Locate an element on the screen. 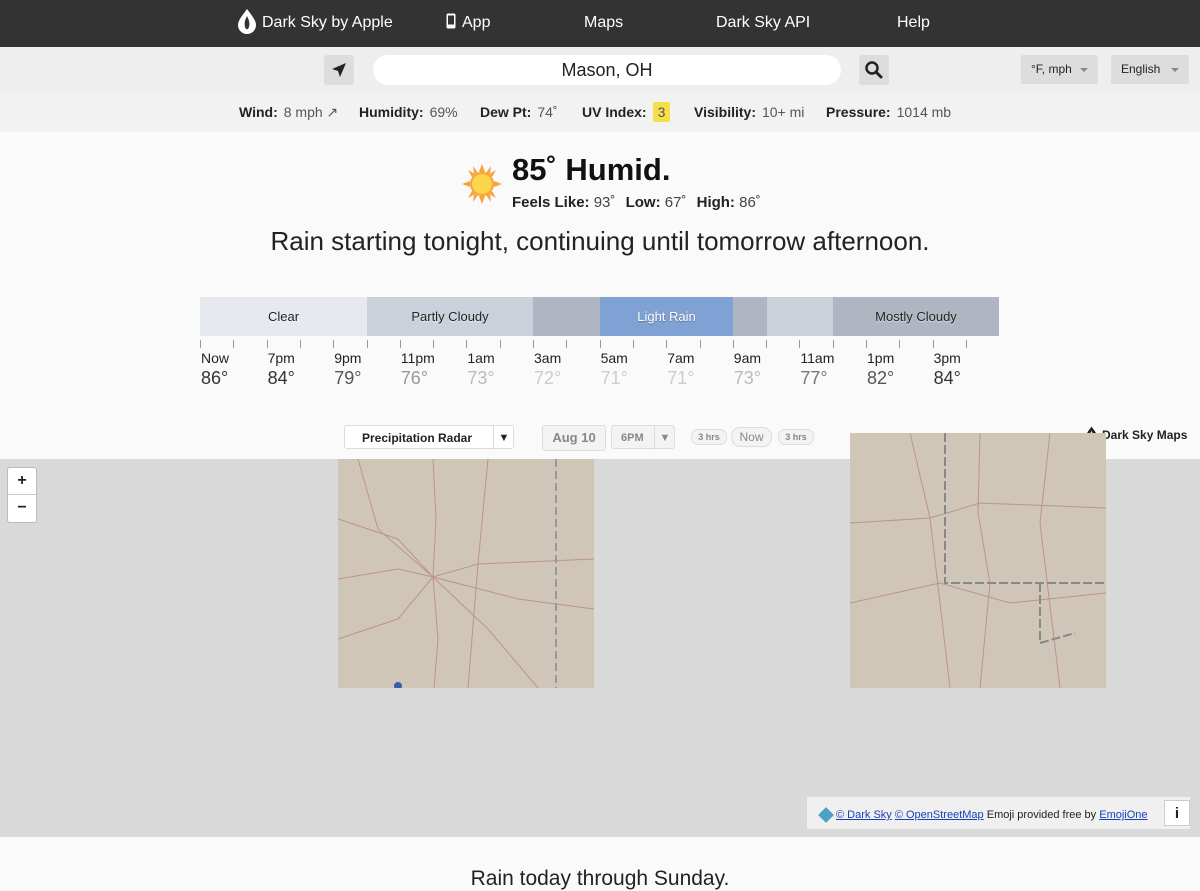 The width and height of the screenshot is (1200, 891). pressure-stat: Pressure: 1014 mb is located at coordinates (888, 112).